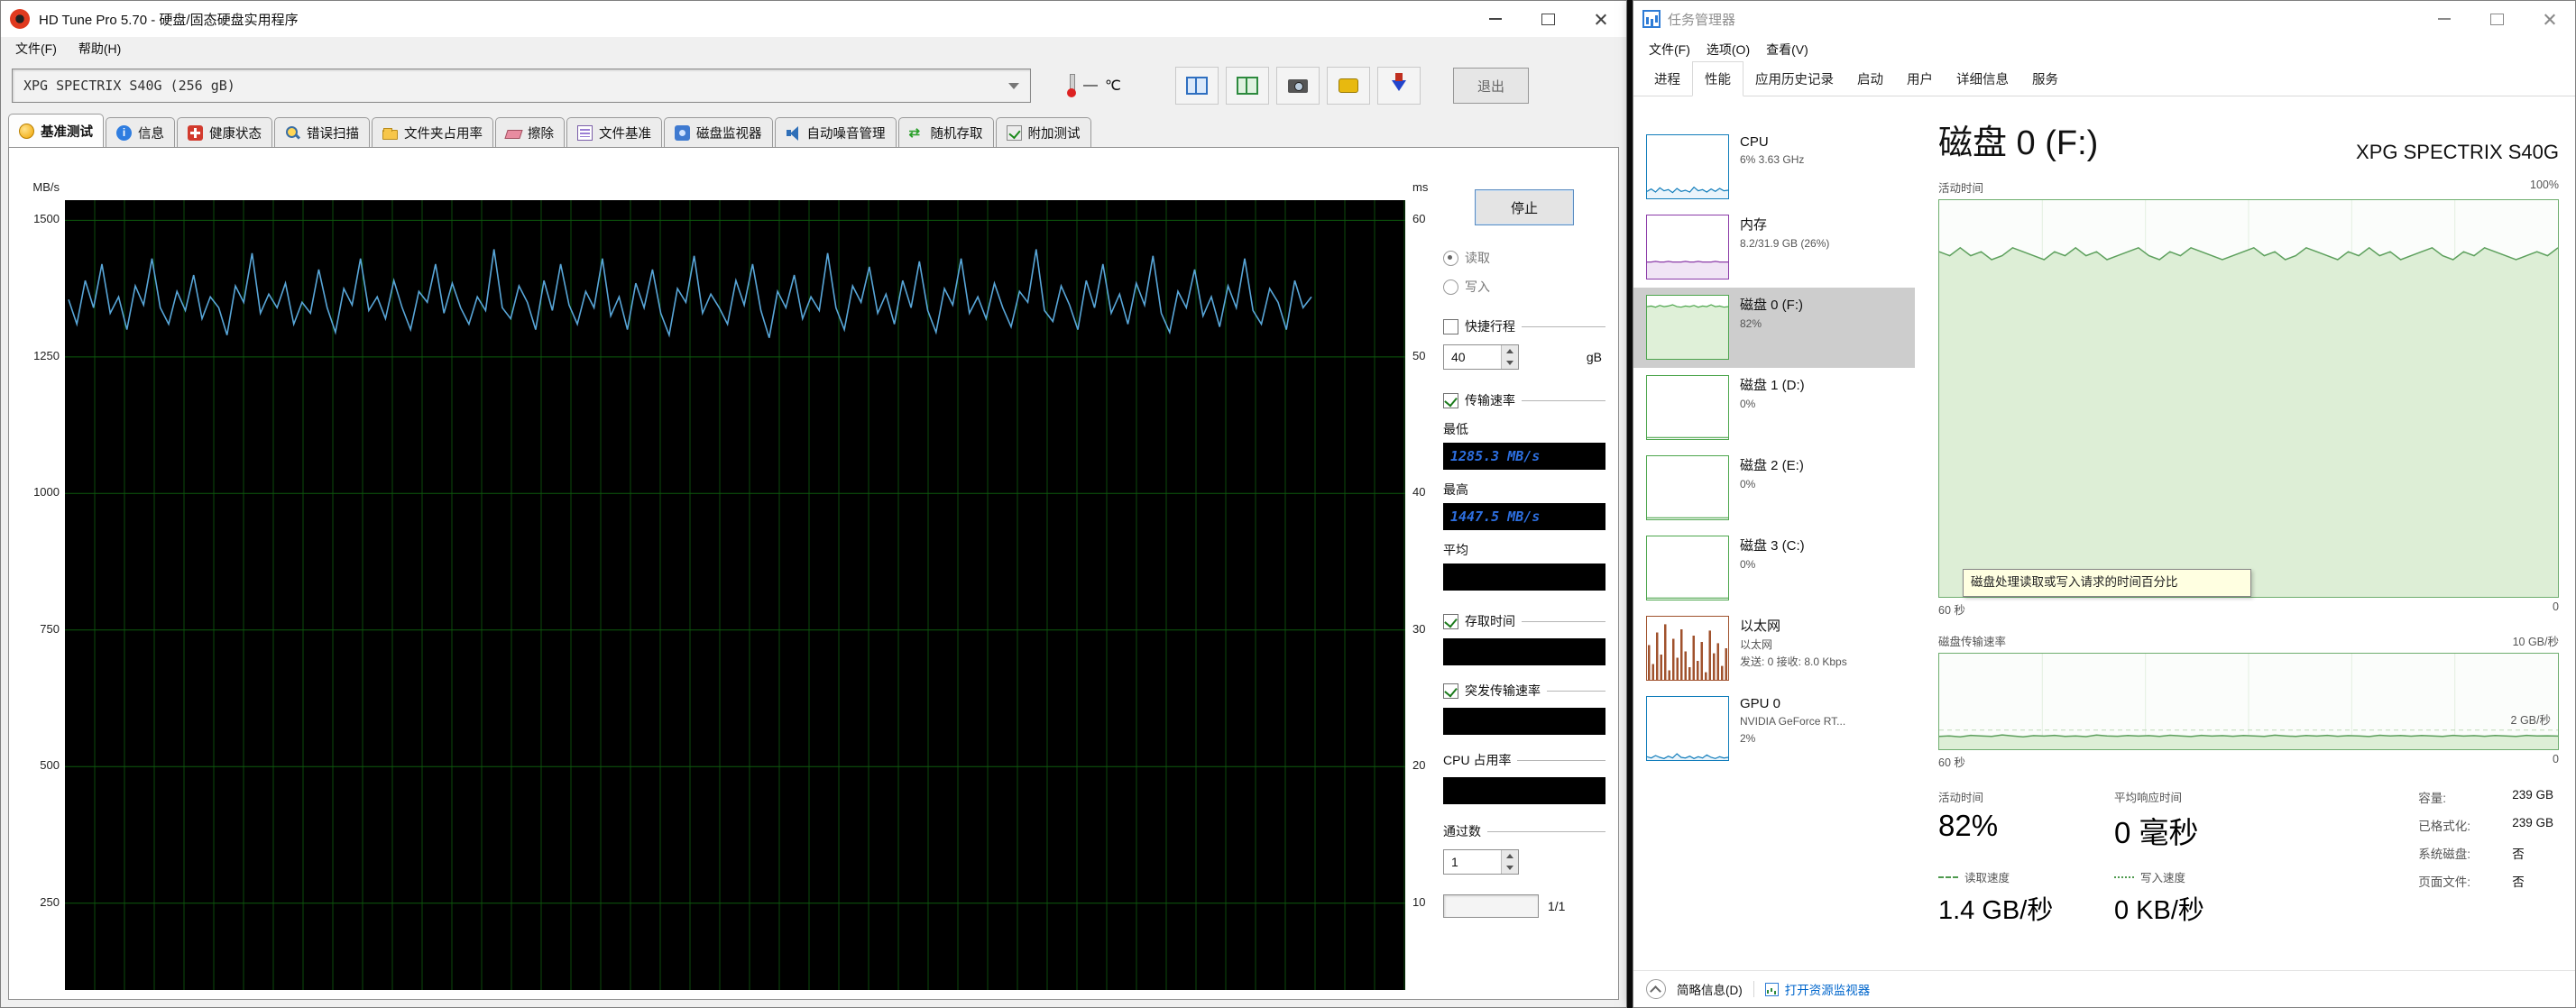 The image size is (2576, 1008). What do you see at coordinates (20, 19) in the screenshot?
I see `hdtune-app-icon` at bounding box center [20, 19].